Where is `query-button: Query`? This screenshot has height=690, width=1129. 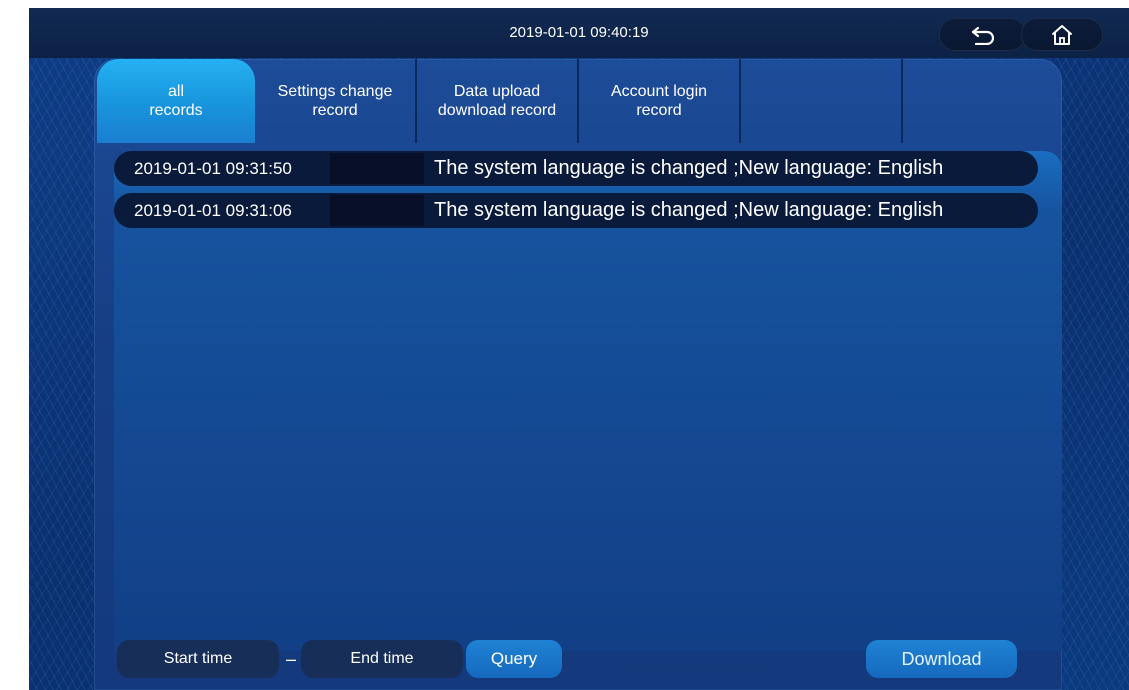 query-button: Query is located at coordinates (514, 659).